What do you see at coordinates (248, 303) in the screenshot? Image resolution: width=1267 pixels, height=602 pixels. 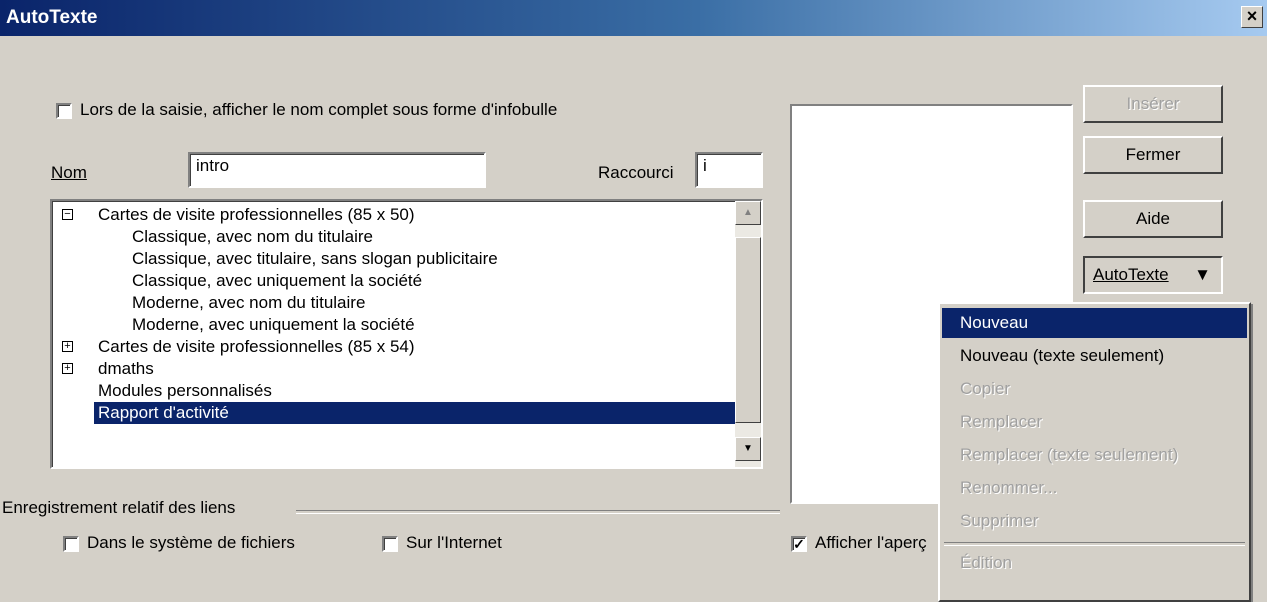 I see `tree-item: Moderne, avec nom du titulaire` at bounding box center [248, 303].